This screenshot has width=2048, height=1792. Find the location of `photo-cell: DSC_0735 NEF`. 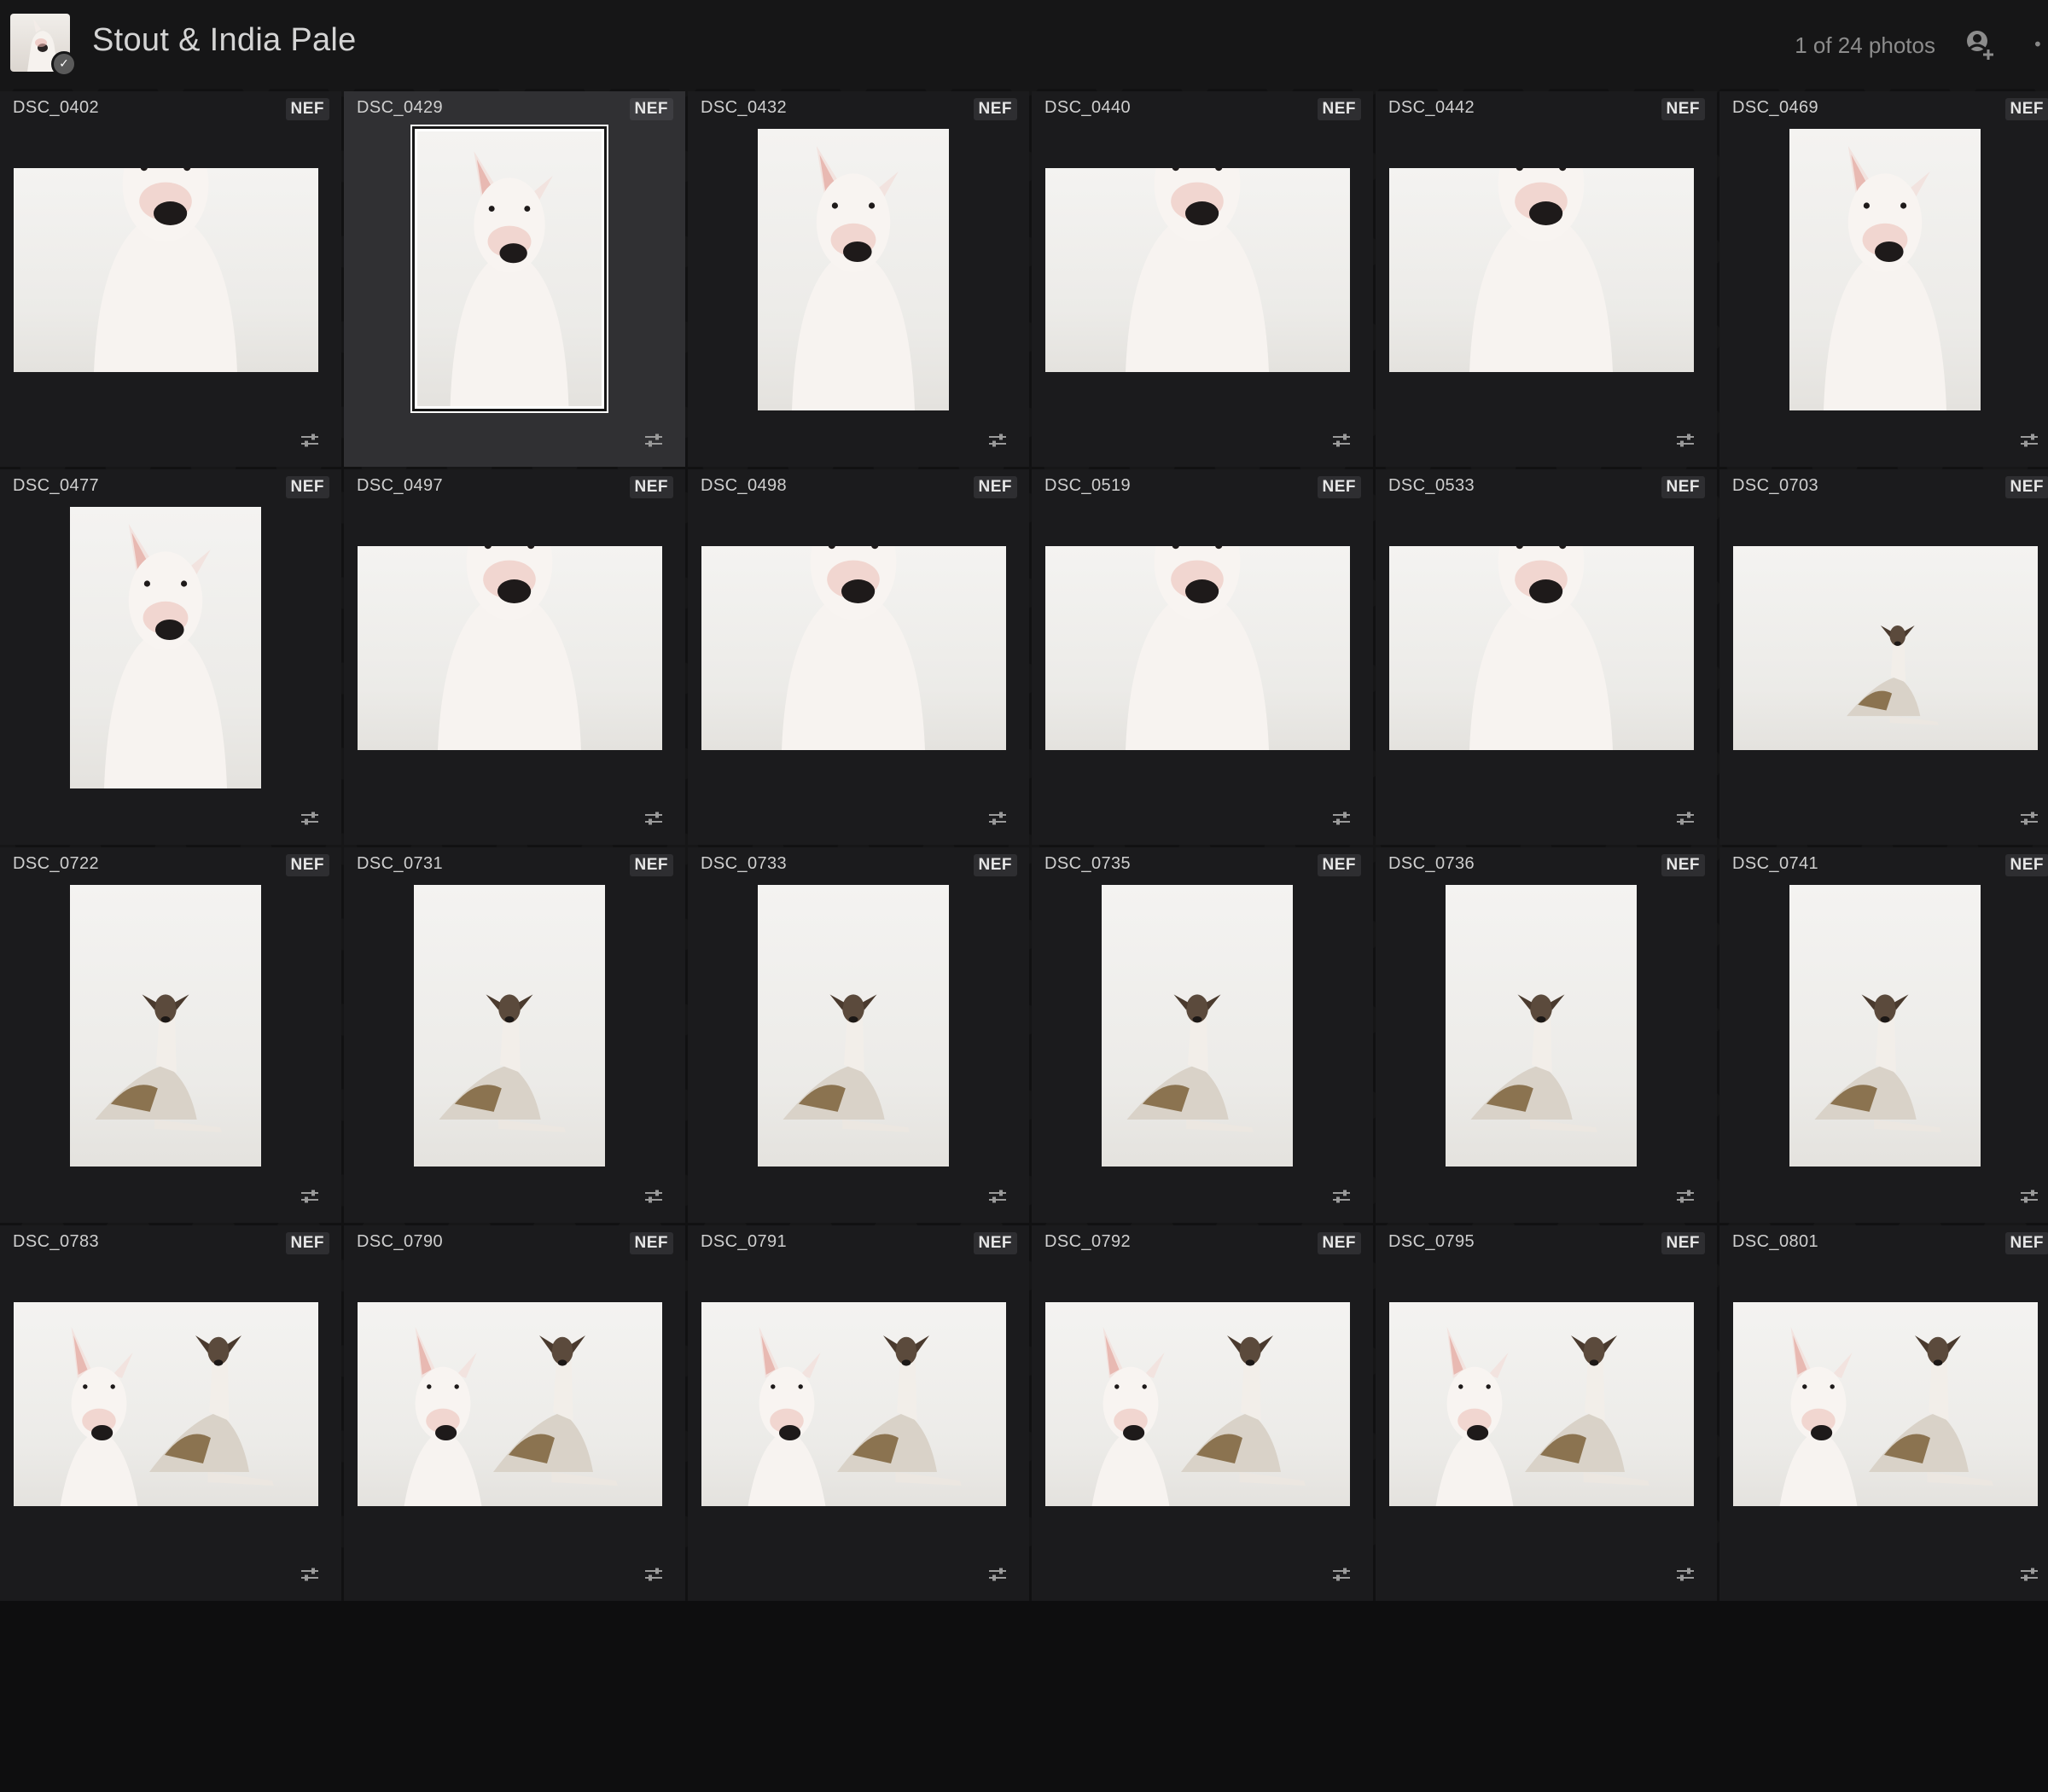

photo-cell: DSC_0735 NEF is located at coordinates (1202, 1035).